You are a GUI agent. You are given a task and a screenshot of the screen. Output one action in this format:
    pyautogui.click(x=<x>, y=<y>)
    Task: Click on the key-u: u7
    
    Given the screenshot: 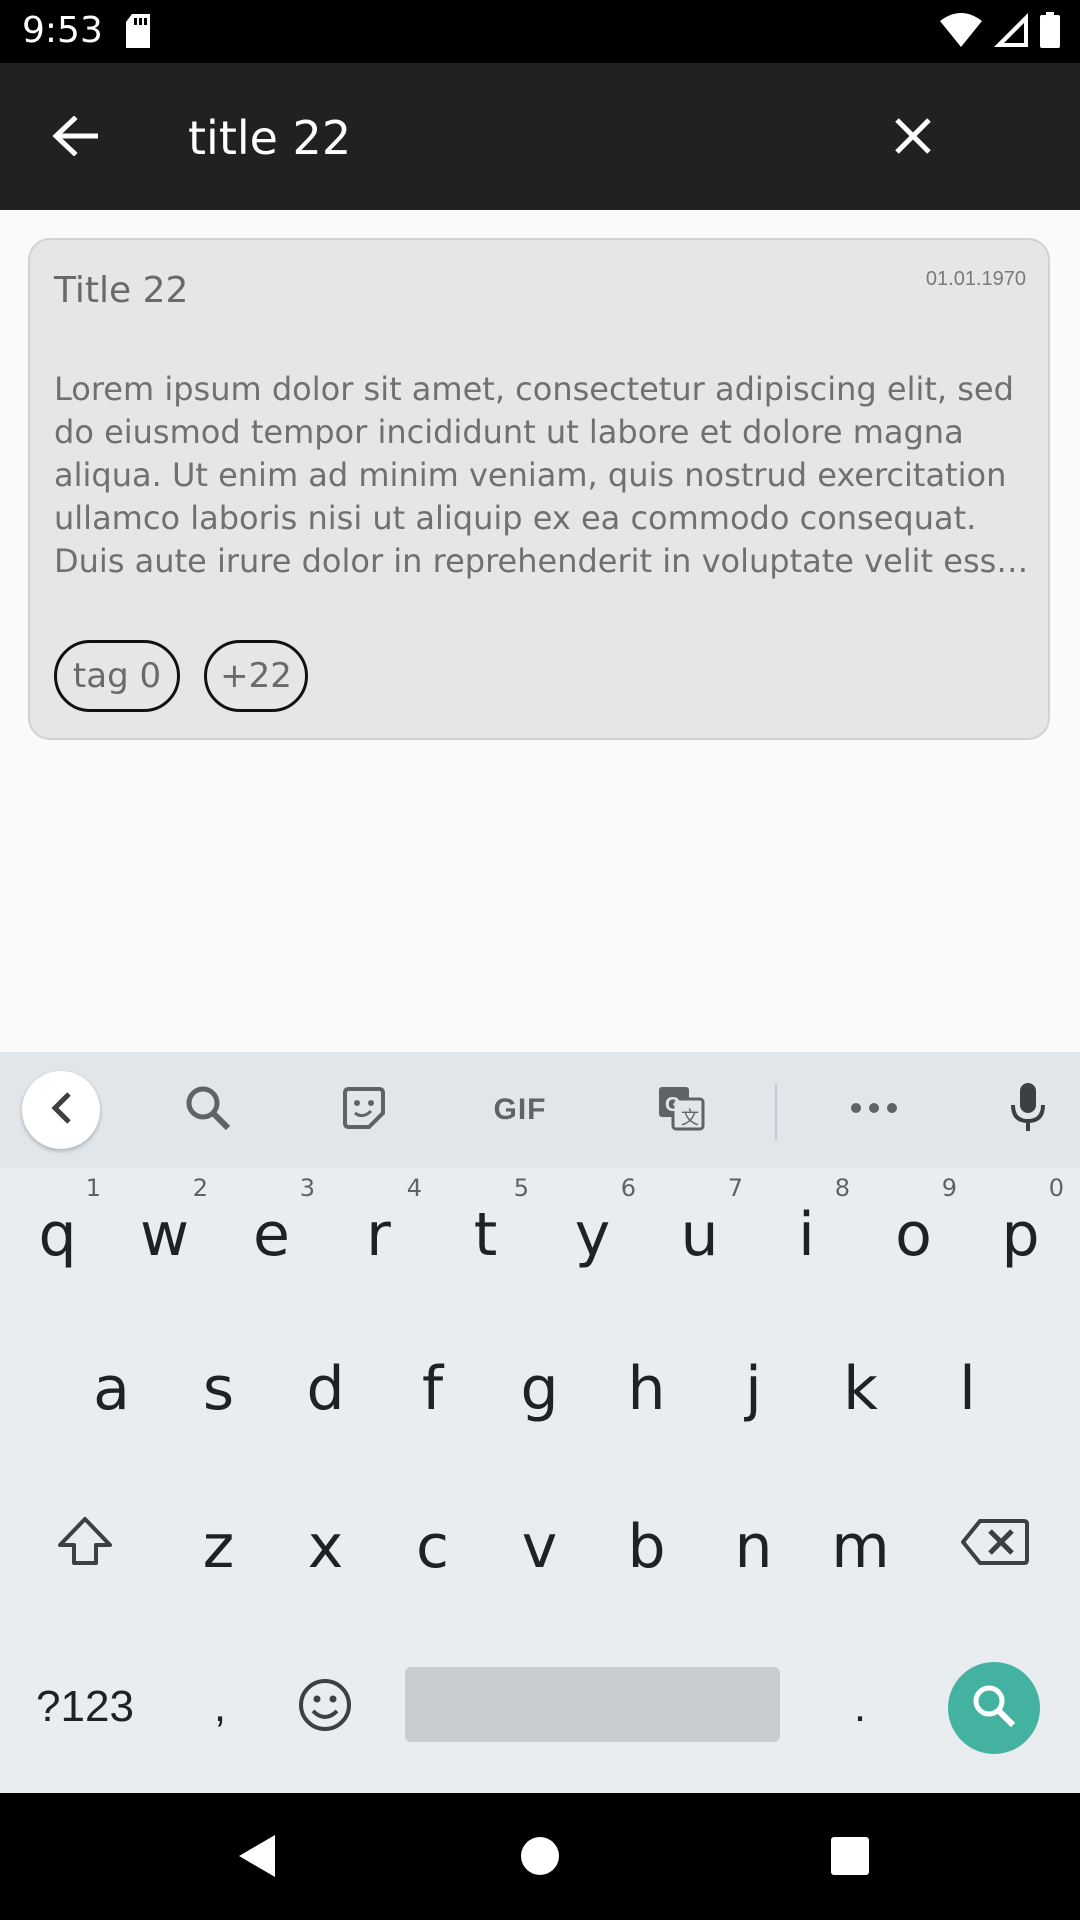 What is the action you would take?
    pyautogui.click(x=699, y=1232)
    